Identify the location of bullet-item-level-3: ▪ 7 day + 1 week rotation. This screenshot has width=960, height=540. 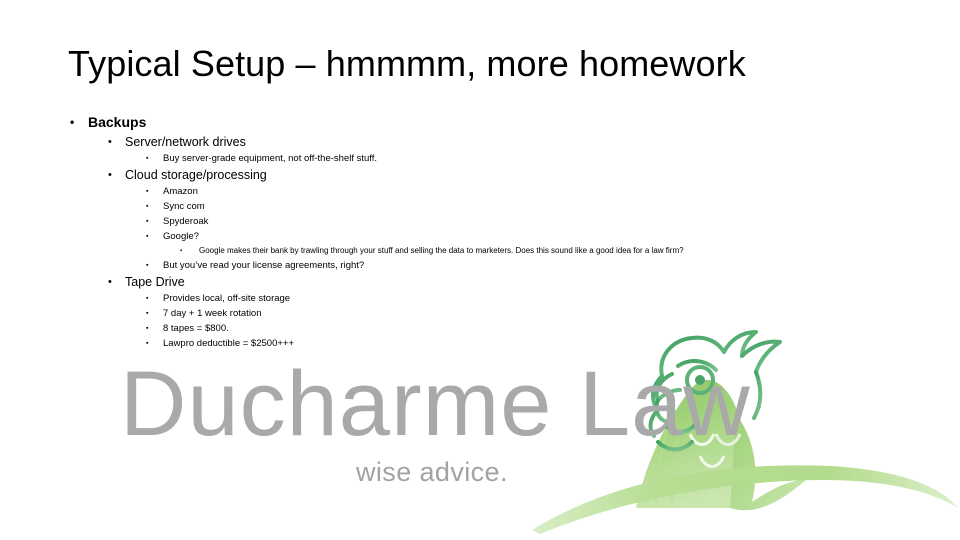
(480, 313).